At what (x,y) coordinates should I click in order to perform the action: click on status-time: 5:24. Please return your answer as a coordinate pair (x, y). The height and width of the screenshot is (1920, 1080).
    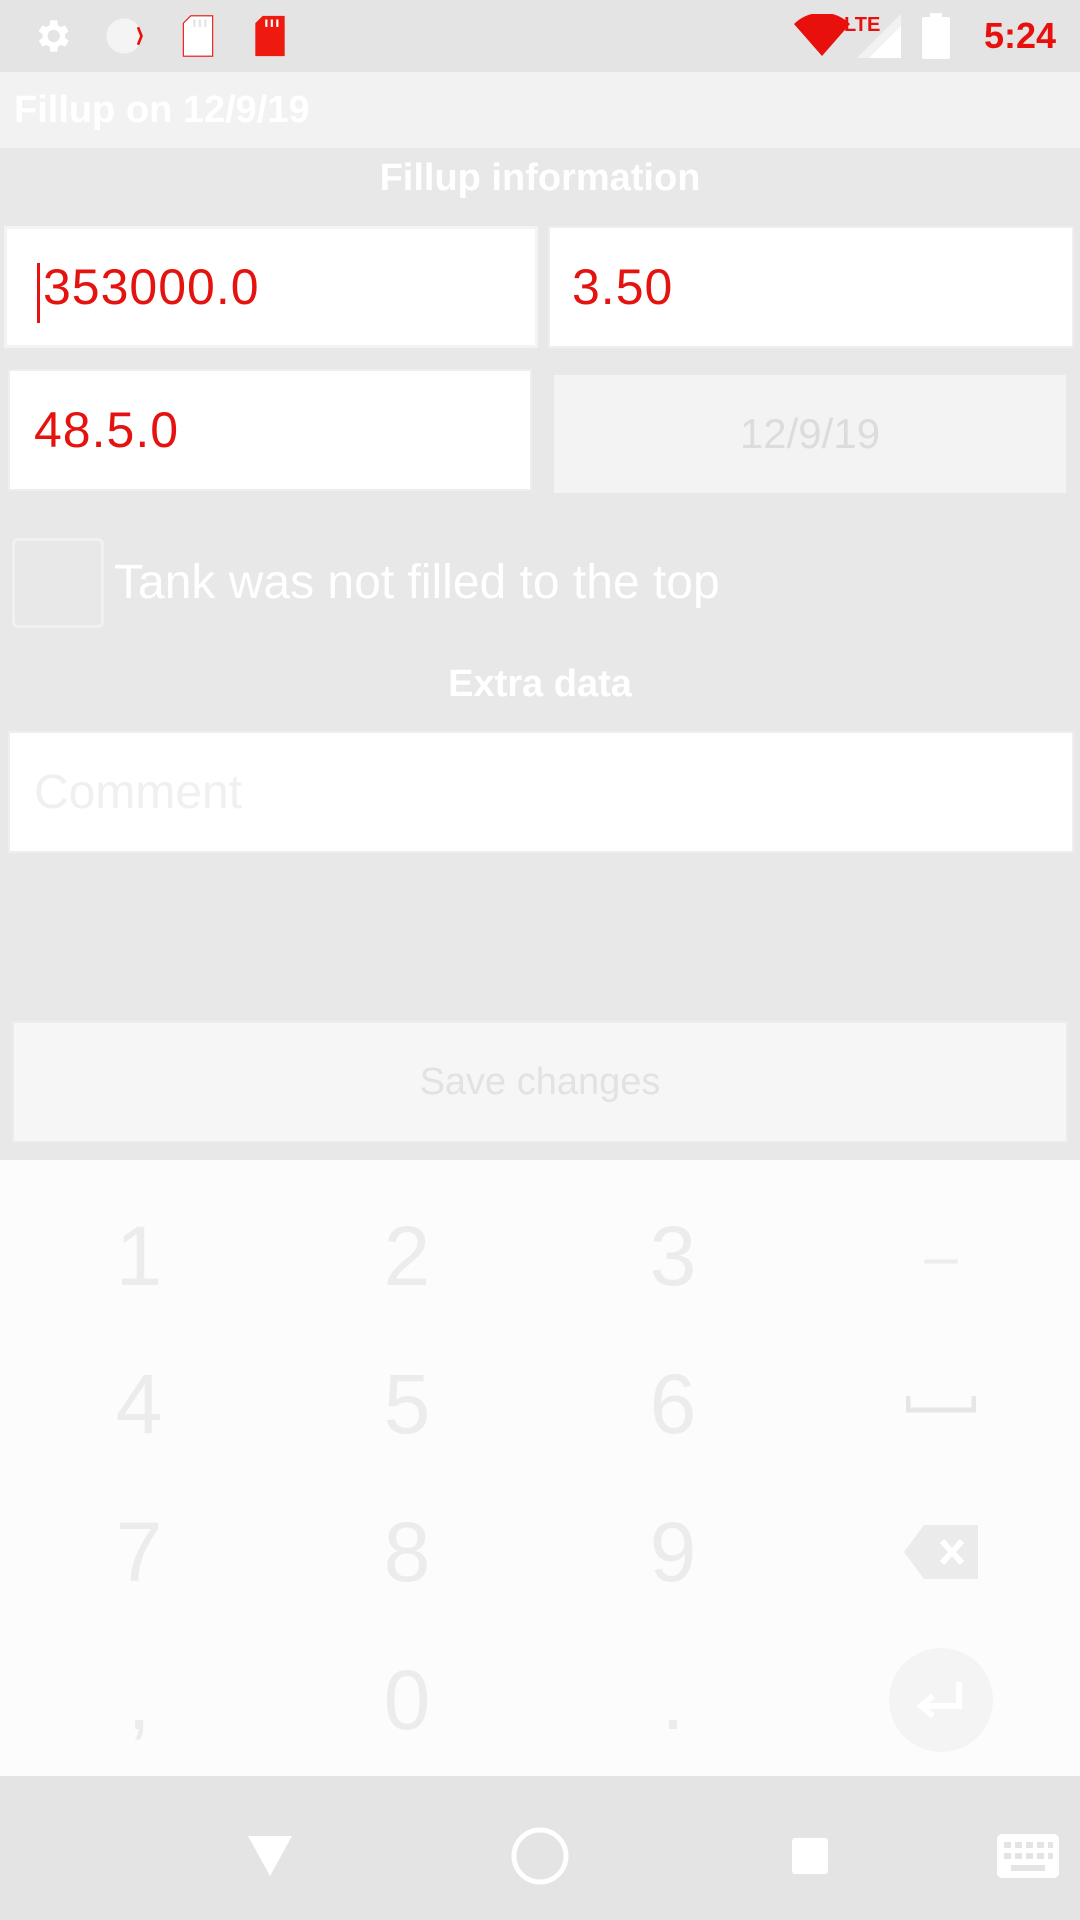
    Looking at the image, I should click on (1019, 35).